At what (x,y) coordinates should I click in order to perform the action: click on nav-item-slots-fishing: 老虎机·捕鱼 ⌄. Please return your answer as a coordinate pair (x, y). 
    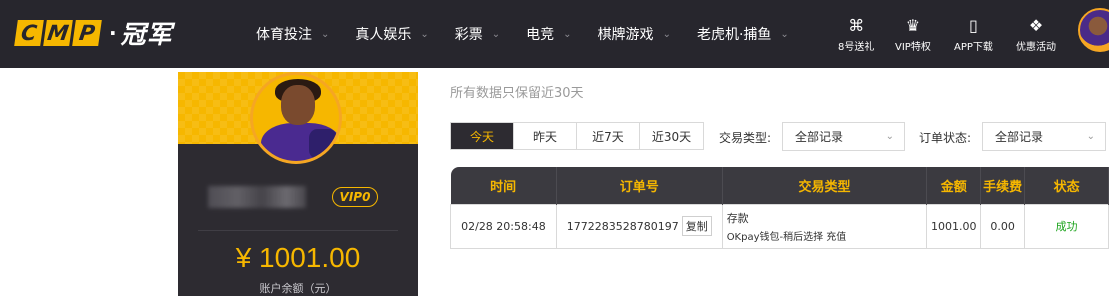
    Looking at the image, I should click on (743, 34).